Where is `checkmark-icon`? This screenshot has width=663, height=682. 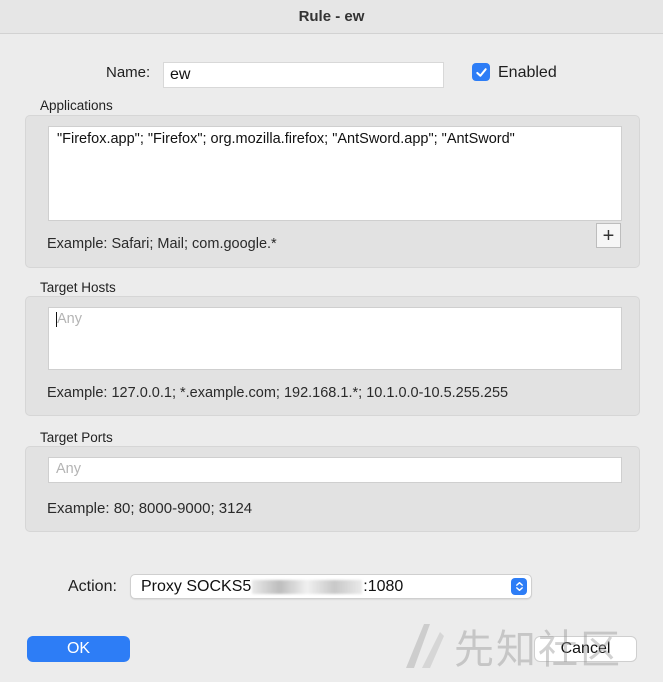 checkmark-icon is located at coordinates (481, 72).